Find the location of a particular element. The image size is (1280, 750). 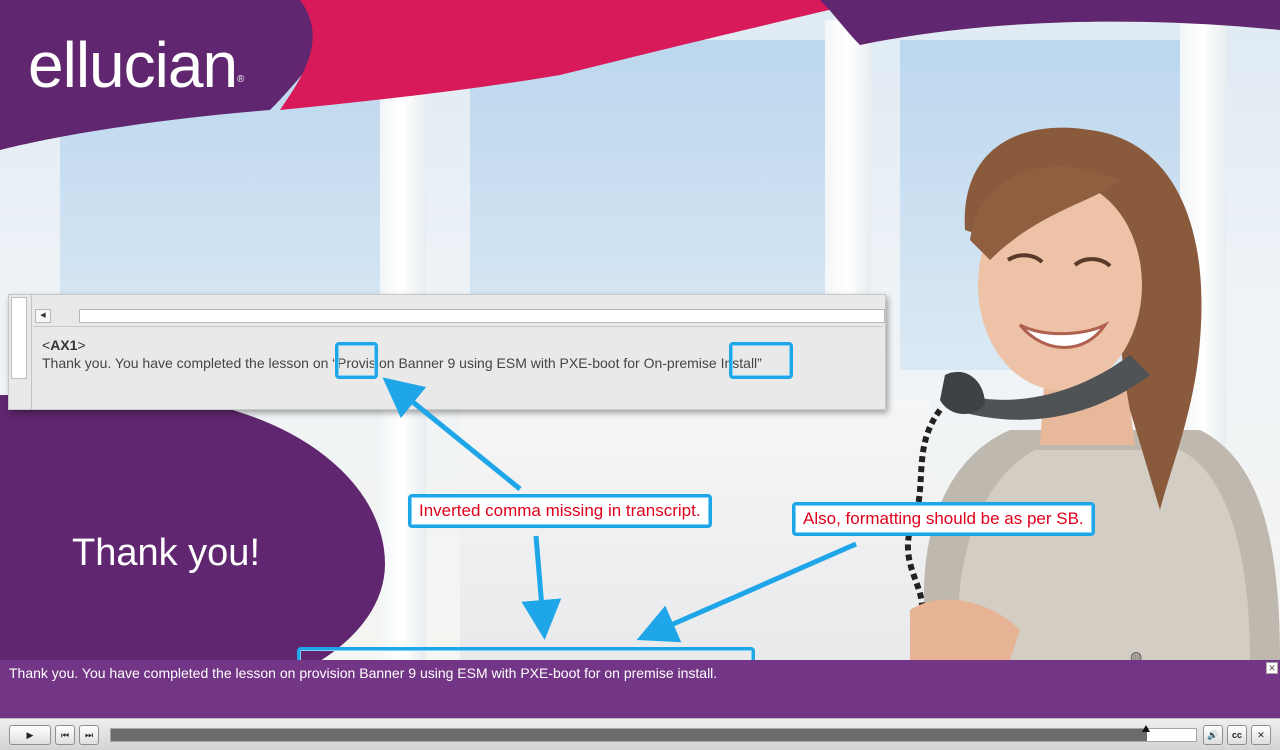

closed-caption-button: cc is located at coordinates (1237, 735).